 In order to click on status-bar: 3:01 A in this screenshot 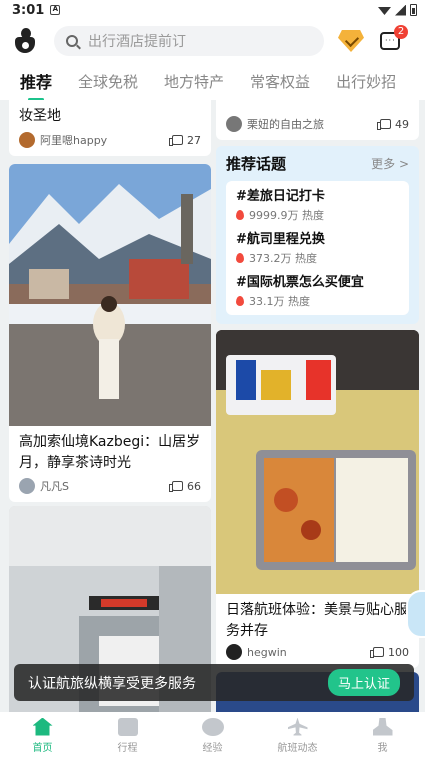, I will do `click(212, 10)`.